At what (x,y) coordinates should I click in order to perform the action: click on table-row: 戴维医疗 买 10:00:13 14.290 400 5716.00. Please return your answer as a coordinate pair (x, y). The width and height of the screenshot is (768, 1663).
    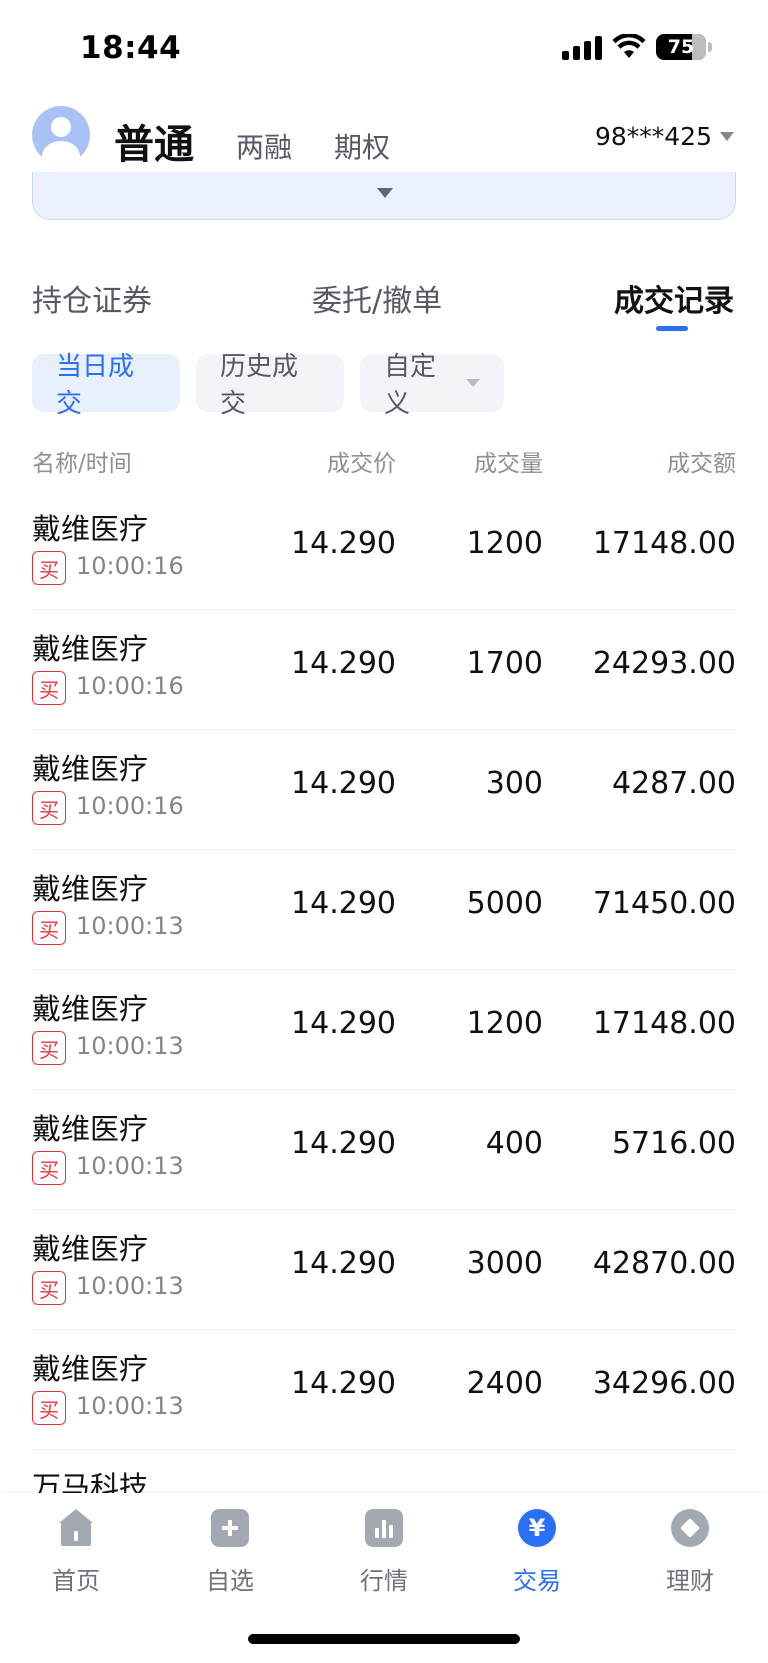
    Looking at the image, I should click on (384, 1150).